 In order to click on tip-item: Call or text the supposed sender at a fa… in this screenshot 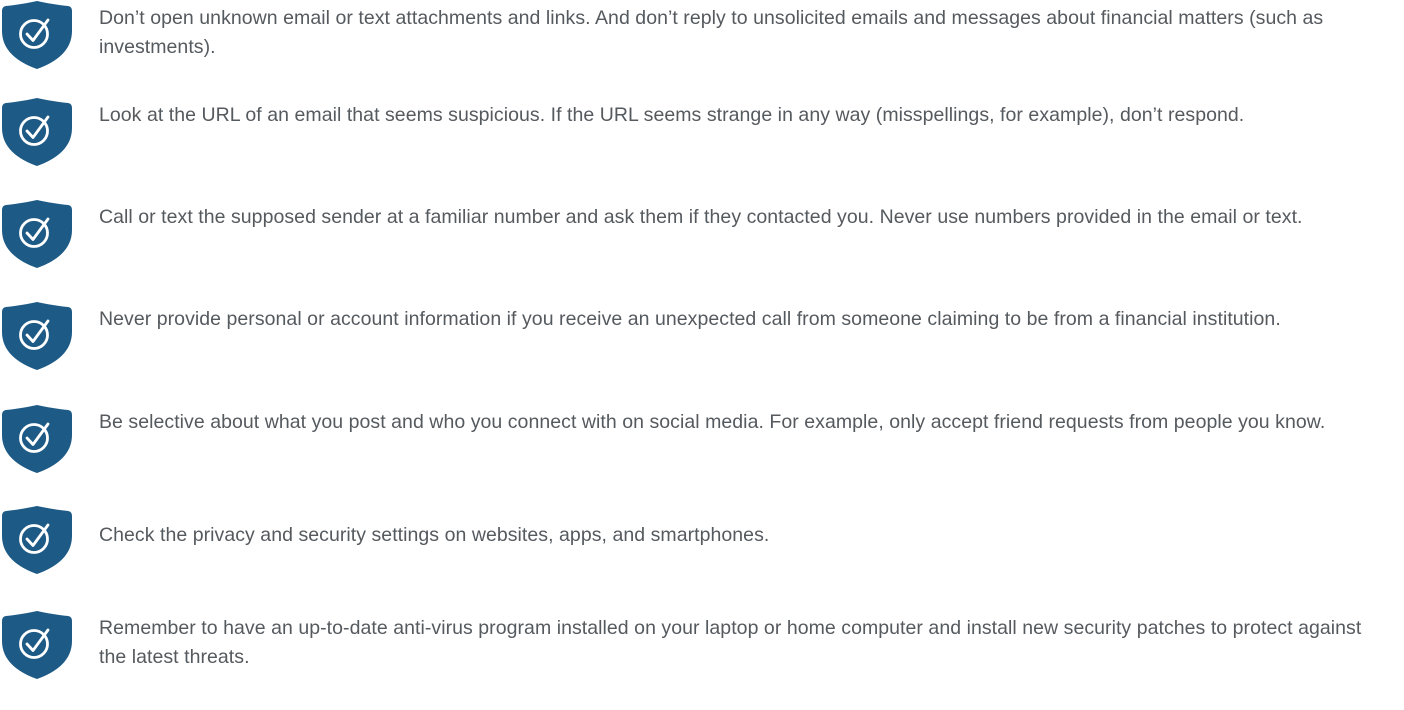, I will do `click(702, 246)`.